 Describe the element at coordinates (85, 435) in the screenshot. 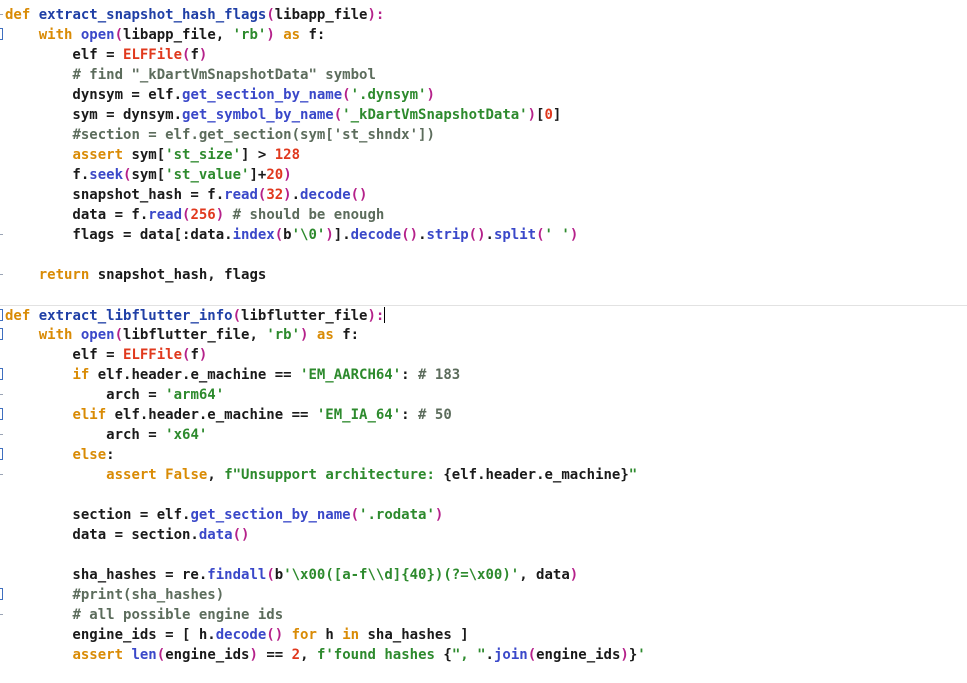

I see `code-token: arch =` at that location.